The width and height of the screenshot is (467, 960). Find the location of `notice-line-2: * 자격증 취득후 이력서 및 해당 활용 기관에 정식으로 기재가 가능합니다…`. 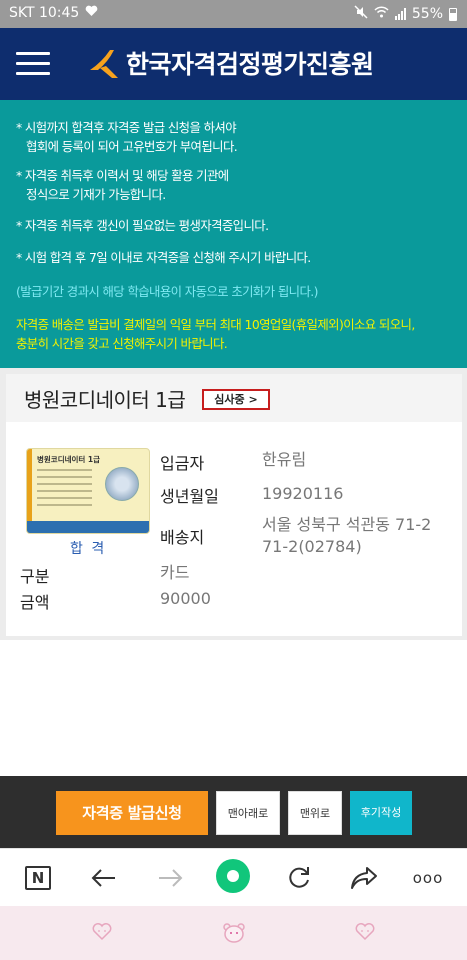

notice-line-2: * 자격증 취득후 이력서 및 해당 활용 기관에 정식으로 기재가 가능합니다… is located at coordinates (122, 185).